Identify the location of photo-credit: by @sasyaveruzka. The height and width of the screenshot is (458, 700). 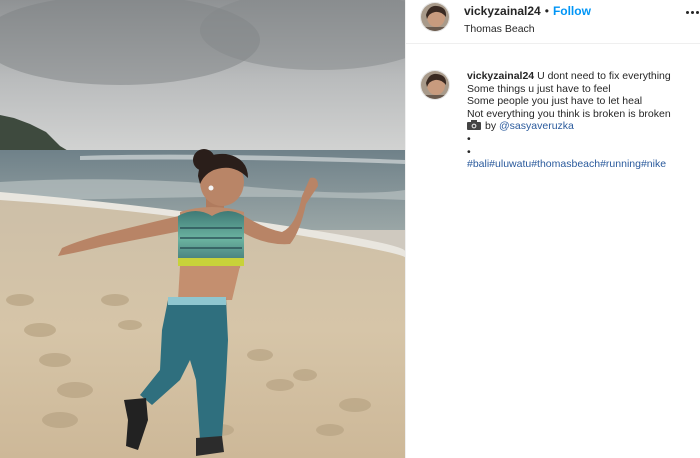
(577, 126).